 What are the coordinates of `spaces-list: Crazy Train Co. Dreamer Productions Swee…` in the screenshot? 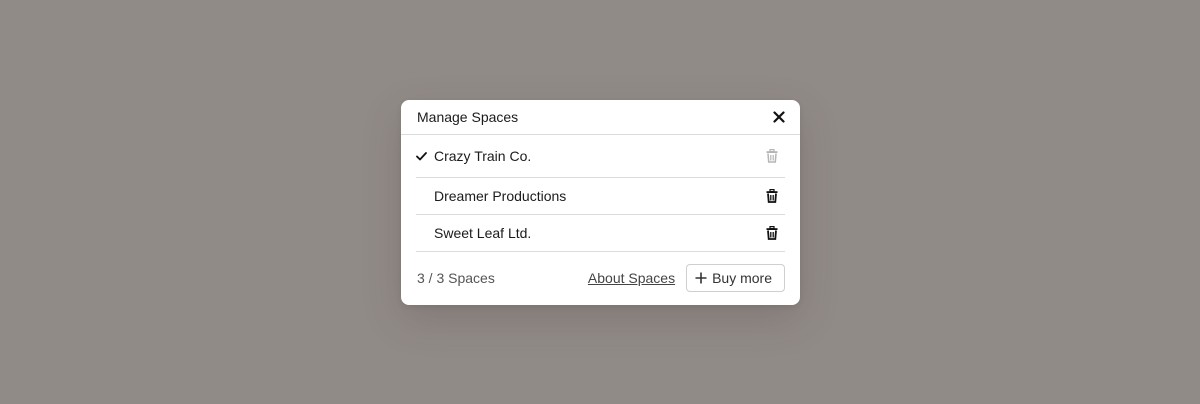 It's located at (600, 193).